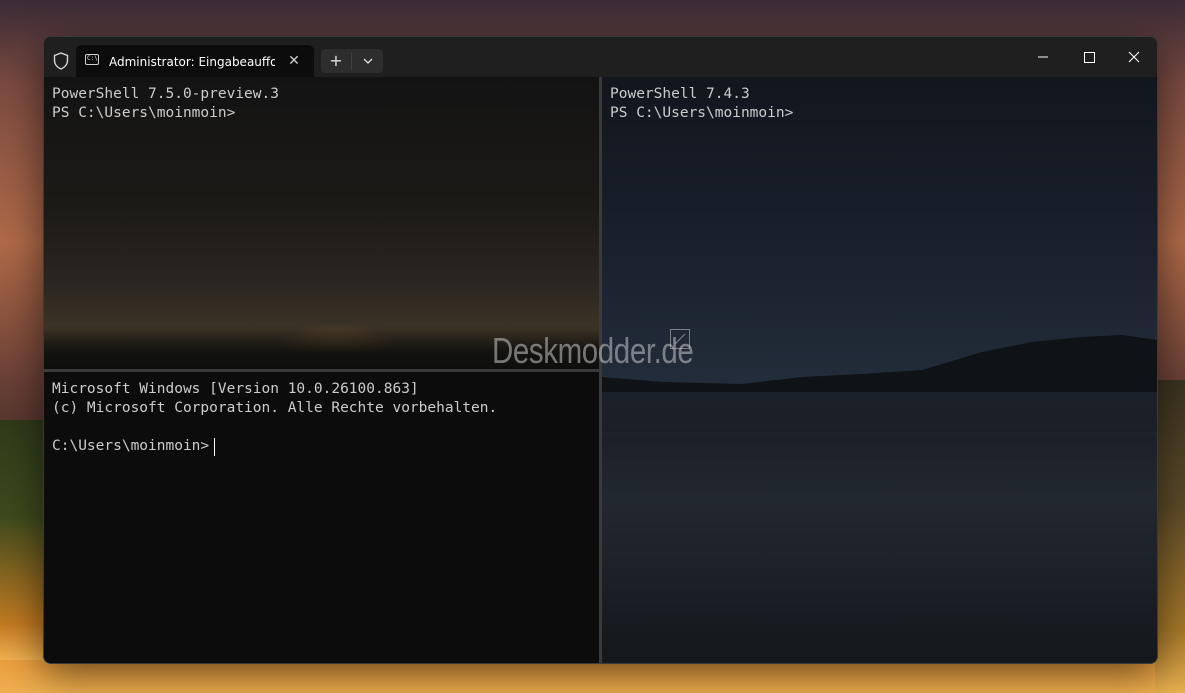  I want to click on maximize-button, so click(1089, 57).